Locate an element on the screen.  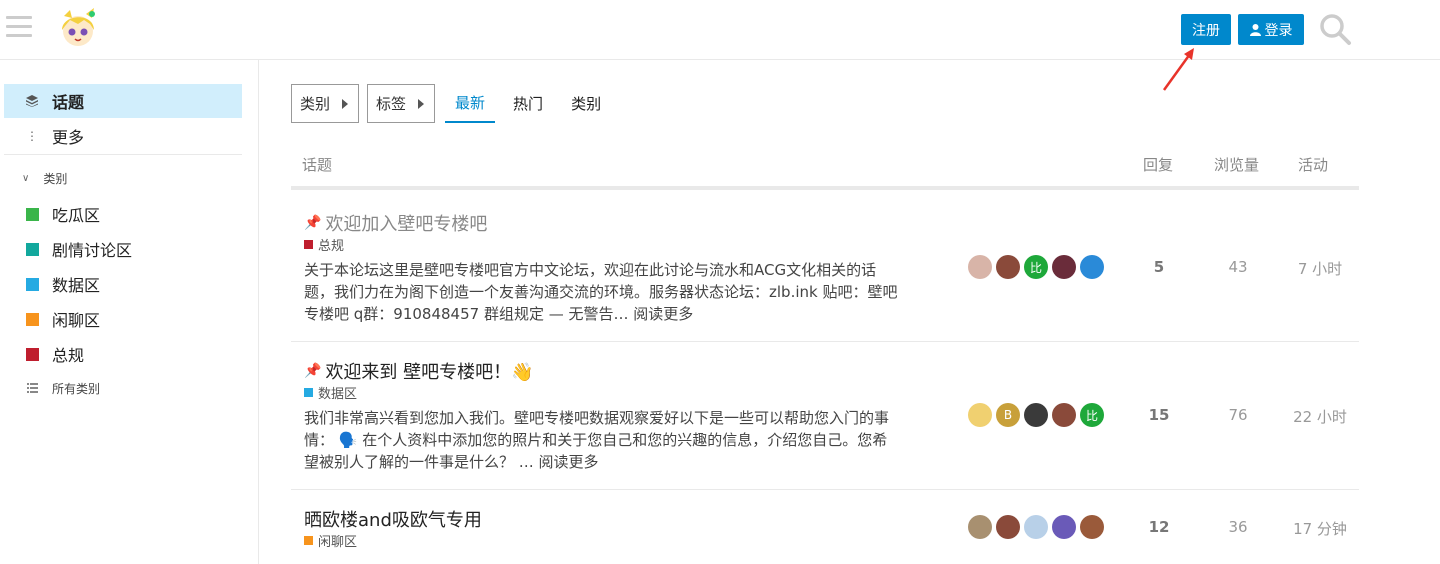
sidebar-item-topics: 话题 is located at coordinates (123, 101).